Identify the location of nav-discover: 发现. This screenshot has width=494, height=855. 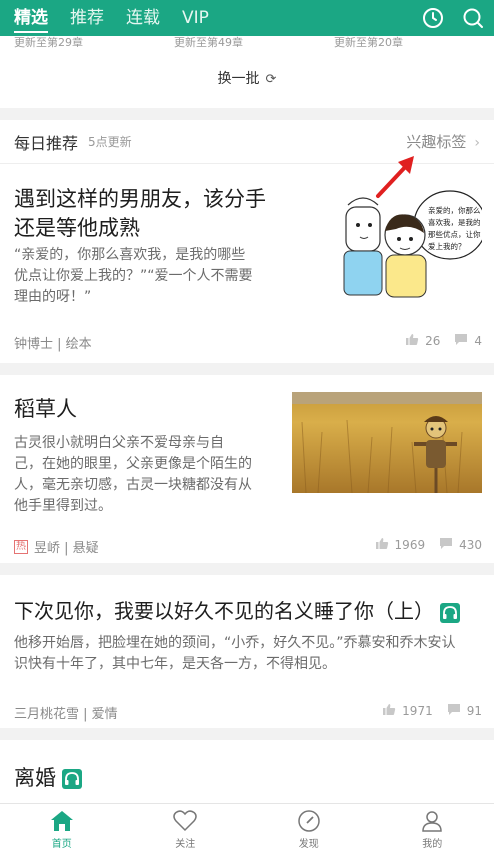
(309, 829).